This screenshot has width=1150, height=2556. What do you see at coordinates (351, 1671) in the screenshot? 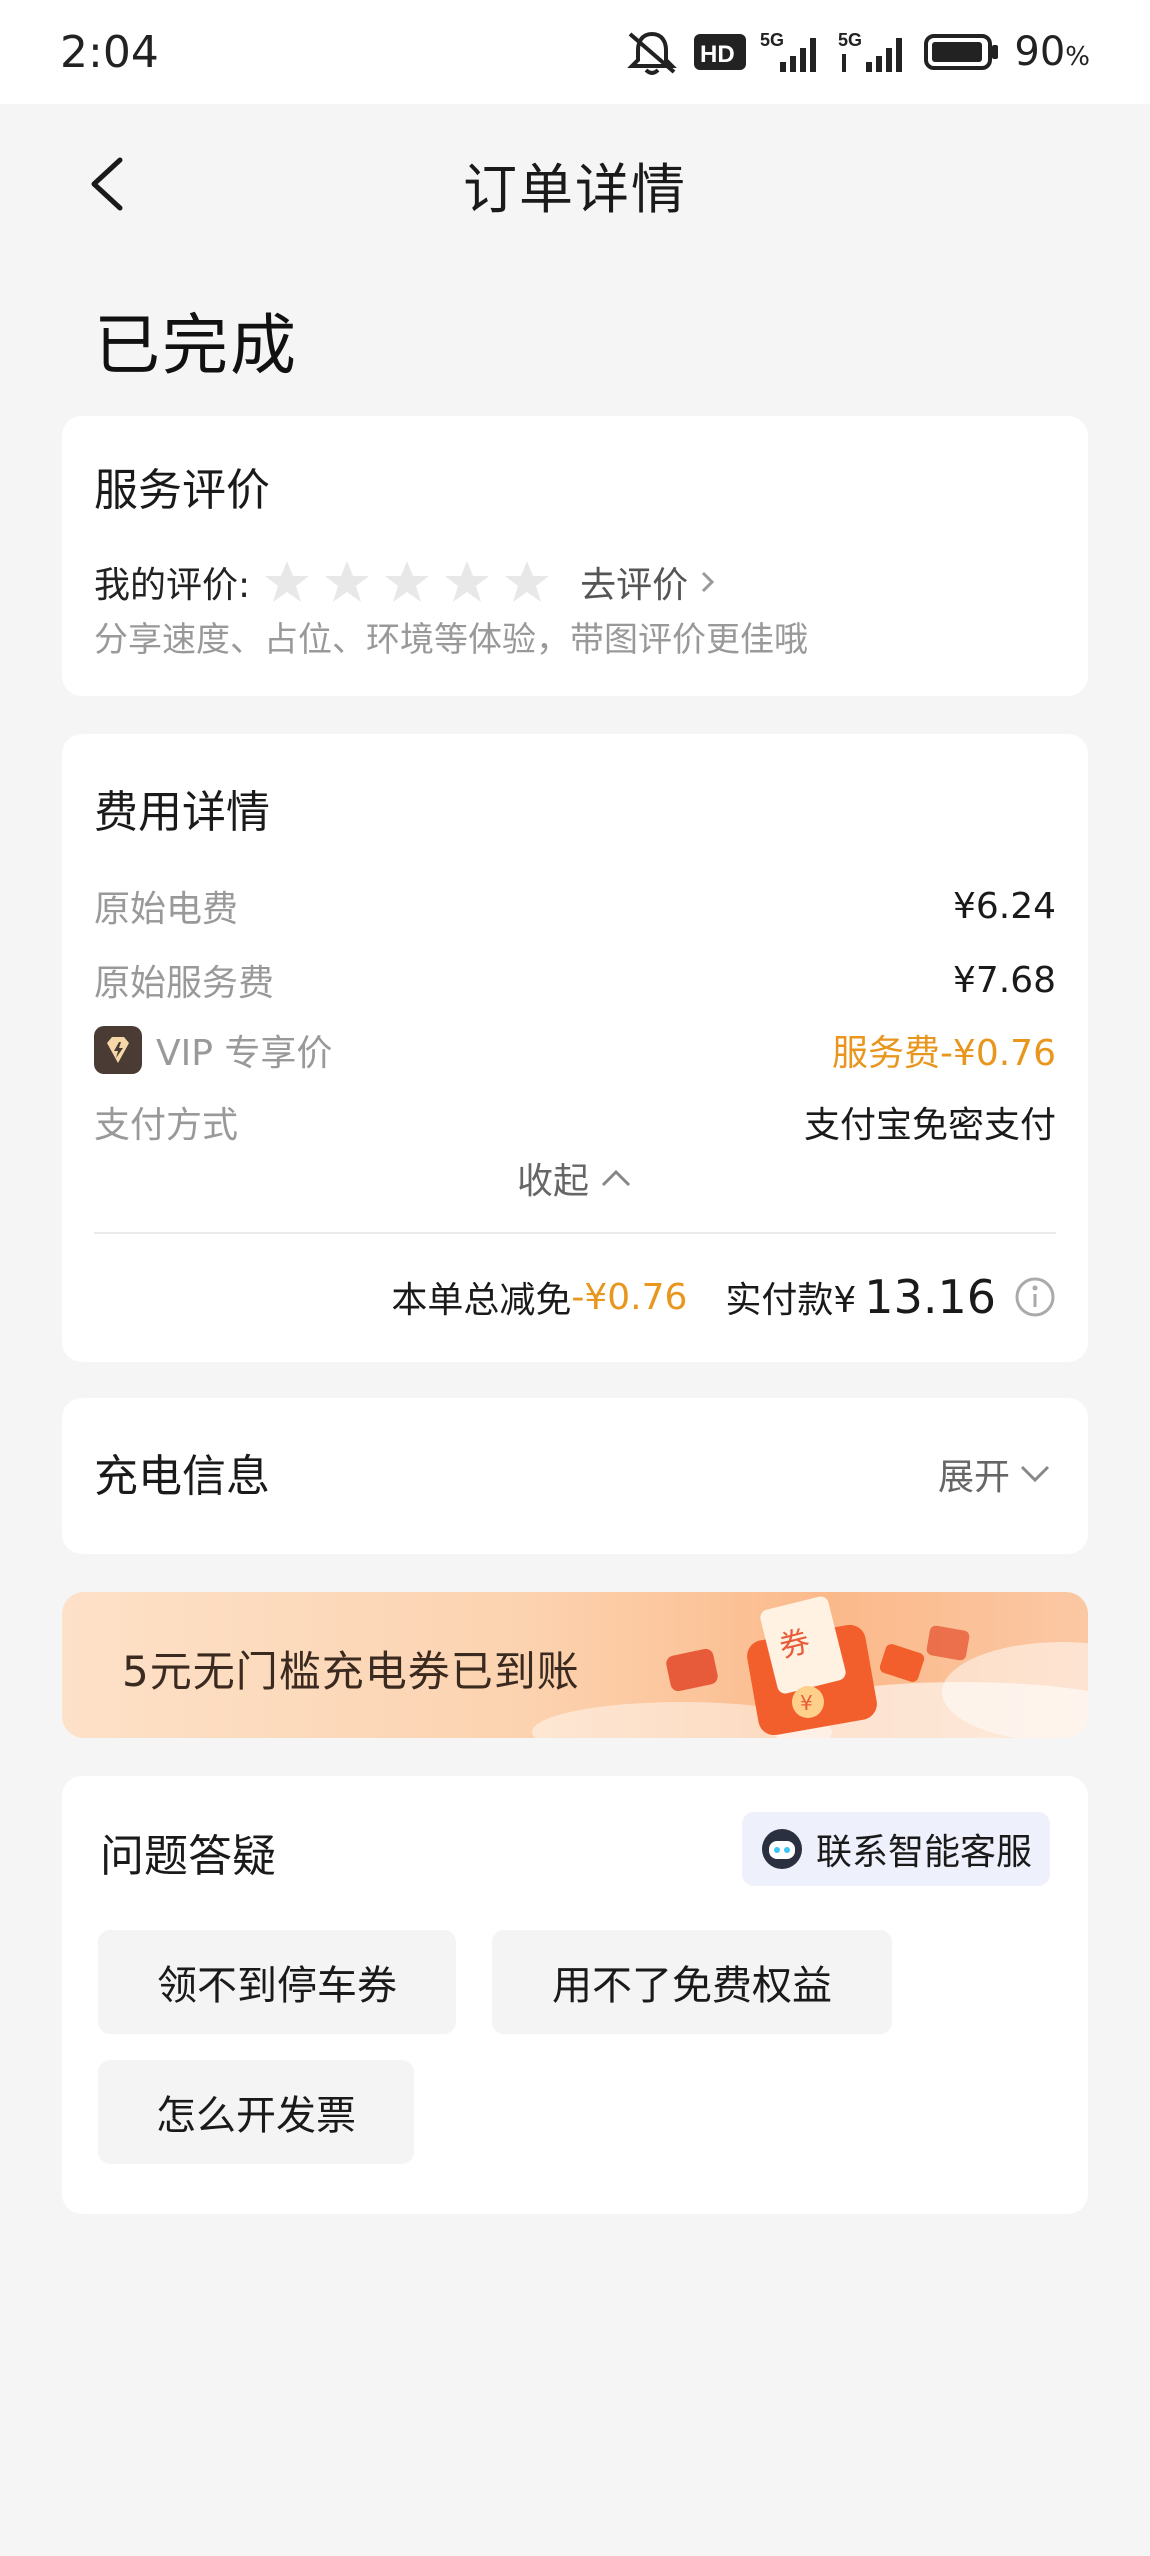
I see `banner-text: 5元无门槛充电券已到账` at bounding box center [351, 1671].